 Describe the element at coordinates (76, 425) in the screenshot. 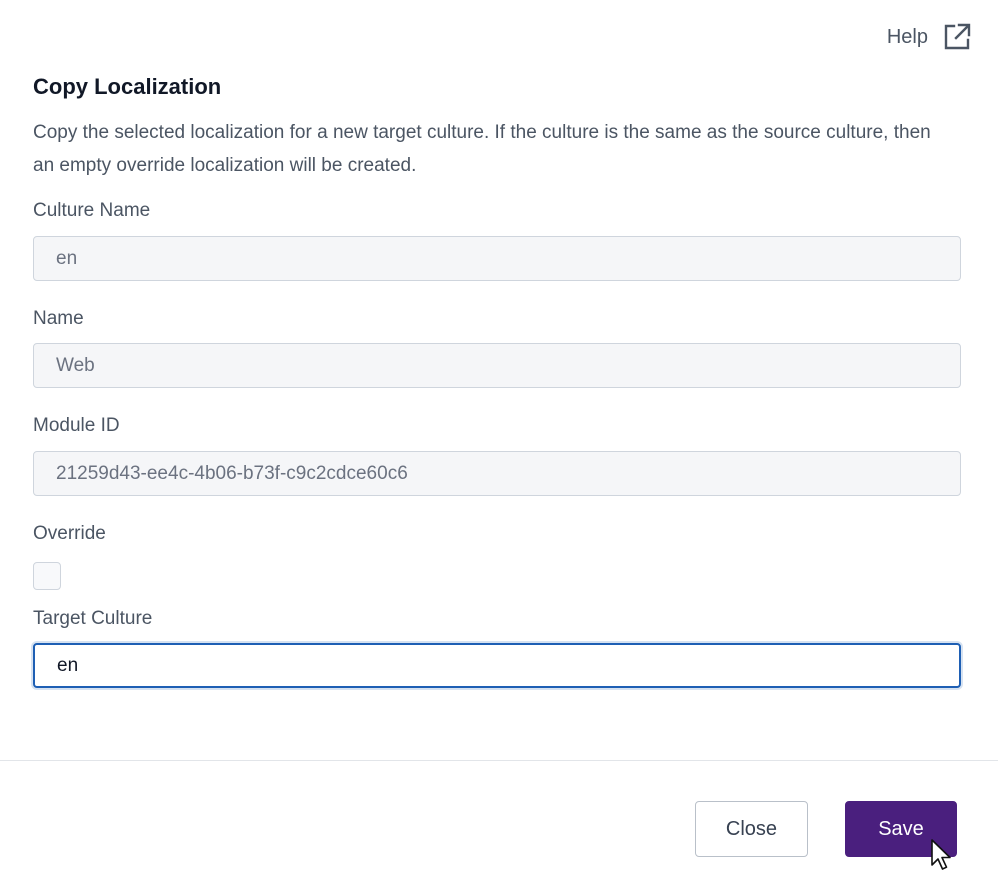

I see `module-id-label: Module ID` at that location.